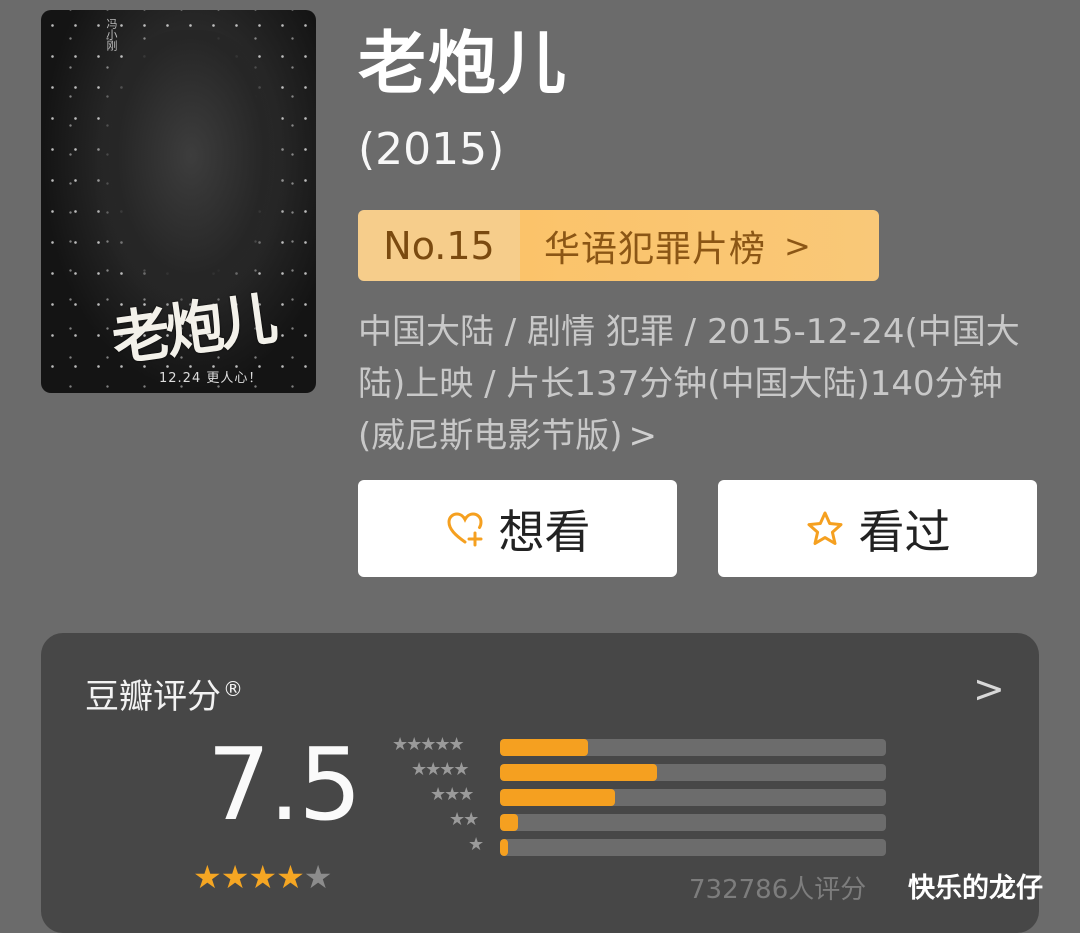 This screenshot has width=1080, height=933. Describe the element at coordinates (153, 697) in the screenshot. I see `rating-label-text: 豆瓣评分` at that location.